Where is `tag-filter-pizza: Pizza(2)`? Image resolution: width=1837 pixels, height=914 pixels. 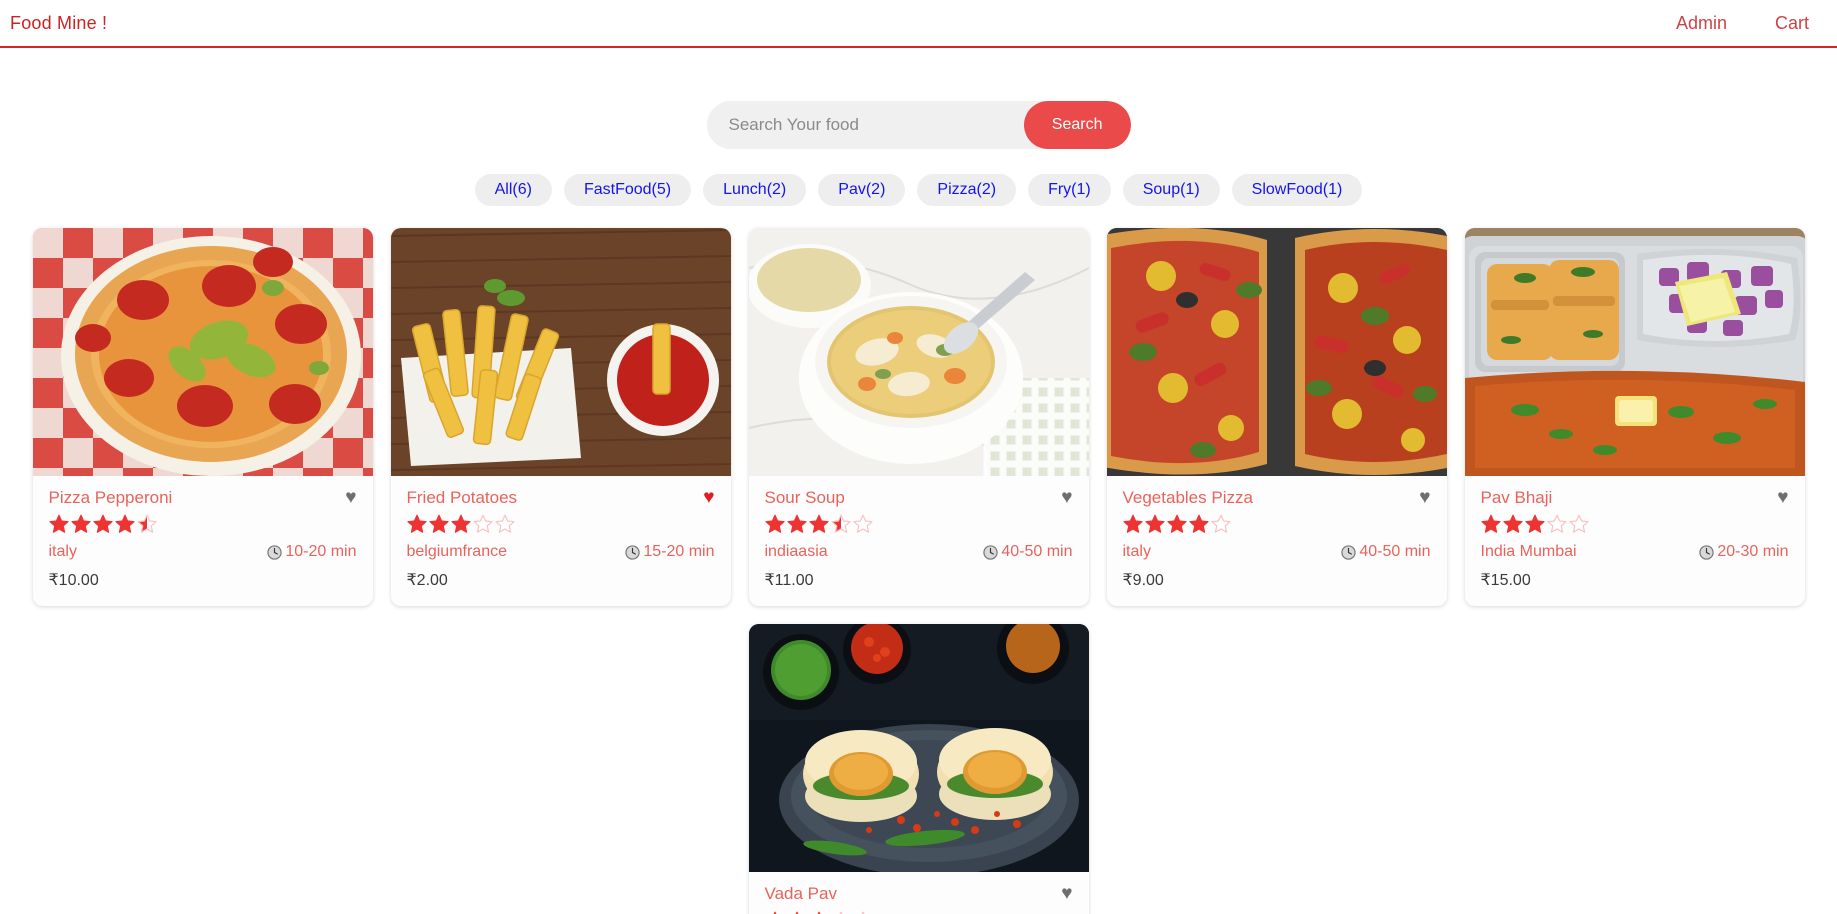 tag-filter-pizza: Pizza(2) is located at coordinates (967, 190).